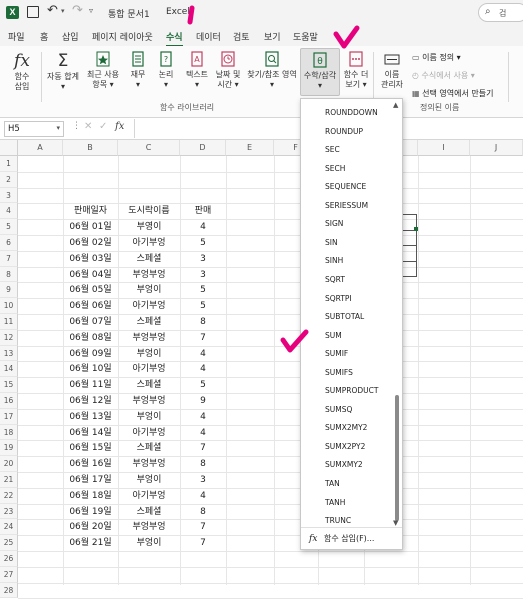 This screenshot has width=523, height=599. What do you see at coordinates (334, 261) in the screenshot?
I see `function-item-sinh: SINH` at bounding box center [334, 261].